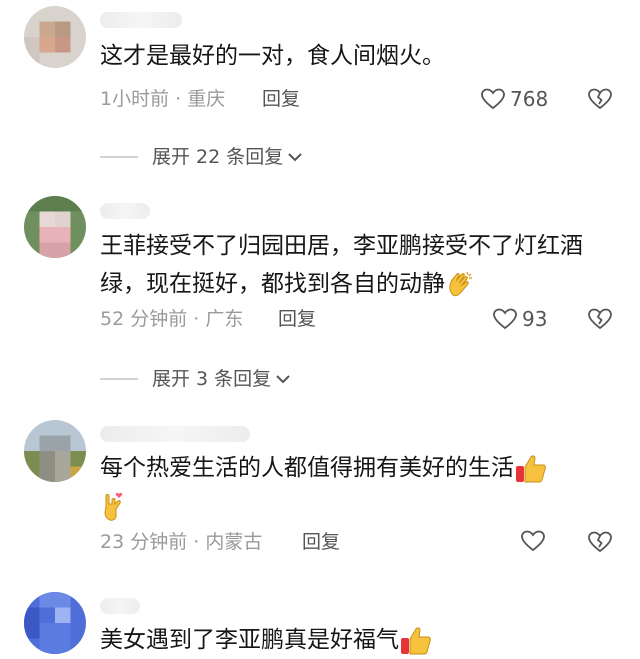  I want to click on expand-replies-button: 展开 3 条回复, so click(196, 379).